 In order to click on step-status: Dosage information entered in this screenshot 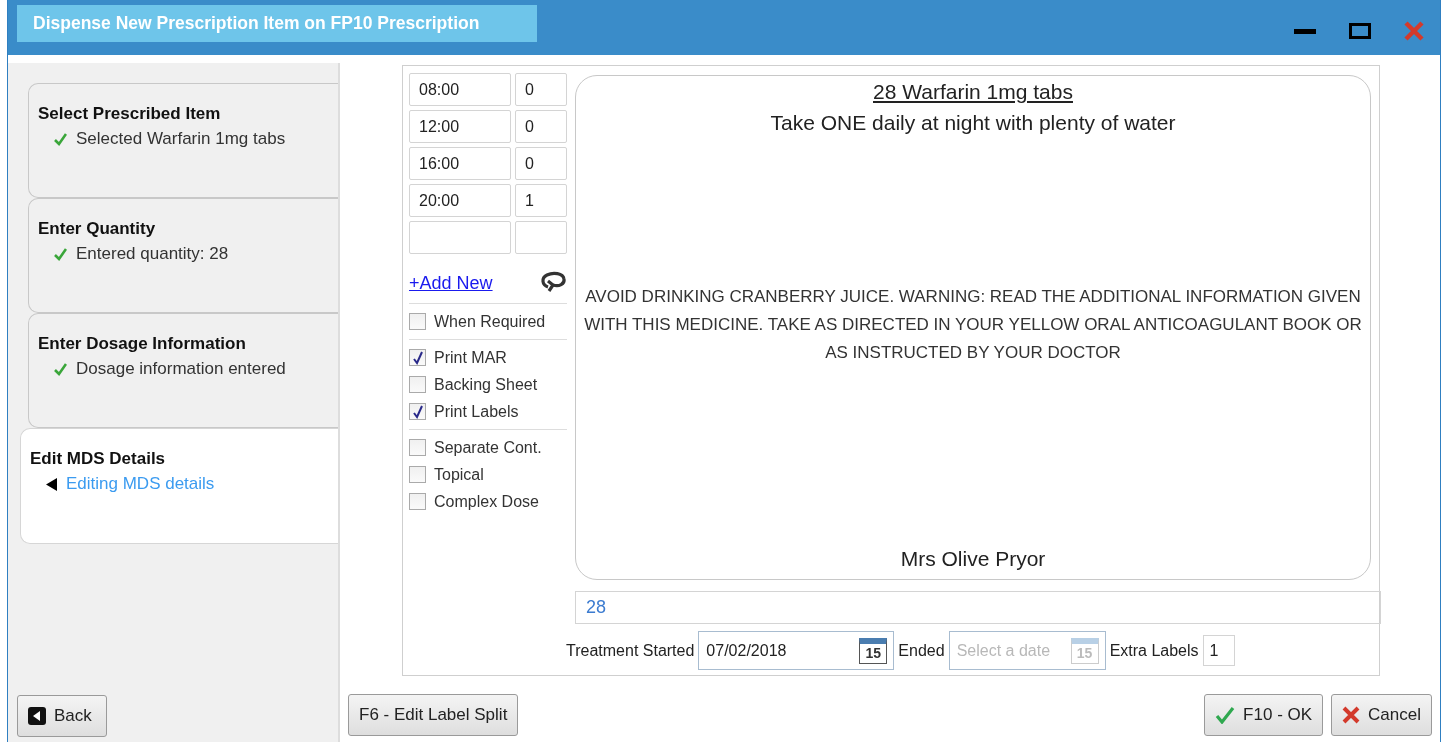, I will do `click(181, 369)`.